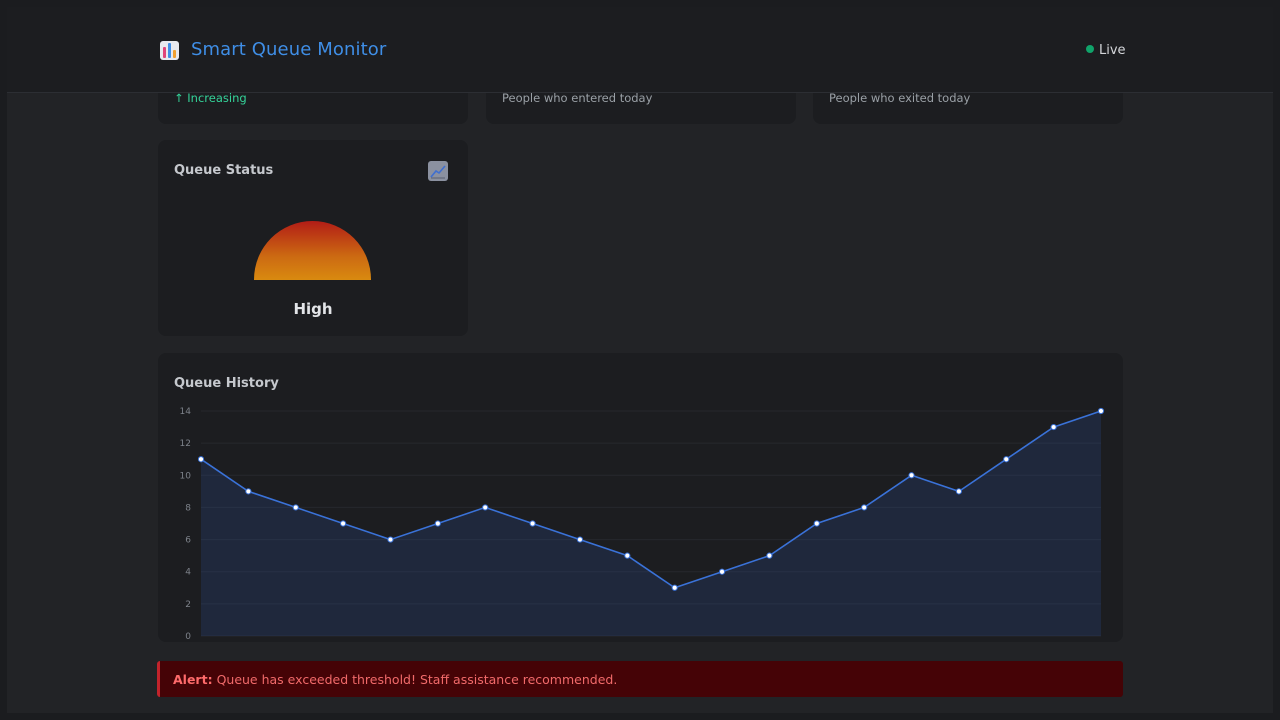 The height and width of the screenshot is (720, 1280). Describe the element at coordinates (438, 171) in the screenshot. I see `line-chart-icon` at that location.